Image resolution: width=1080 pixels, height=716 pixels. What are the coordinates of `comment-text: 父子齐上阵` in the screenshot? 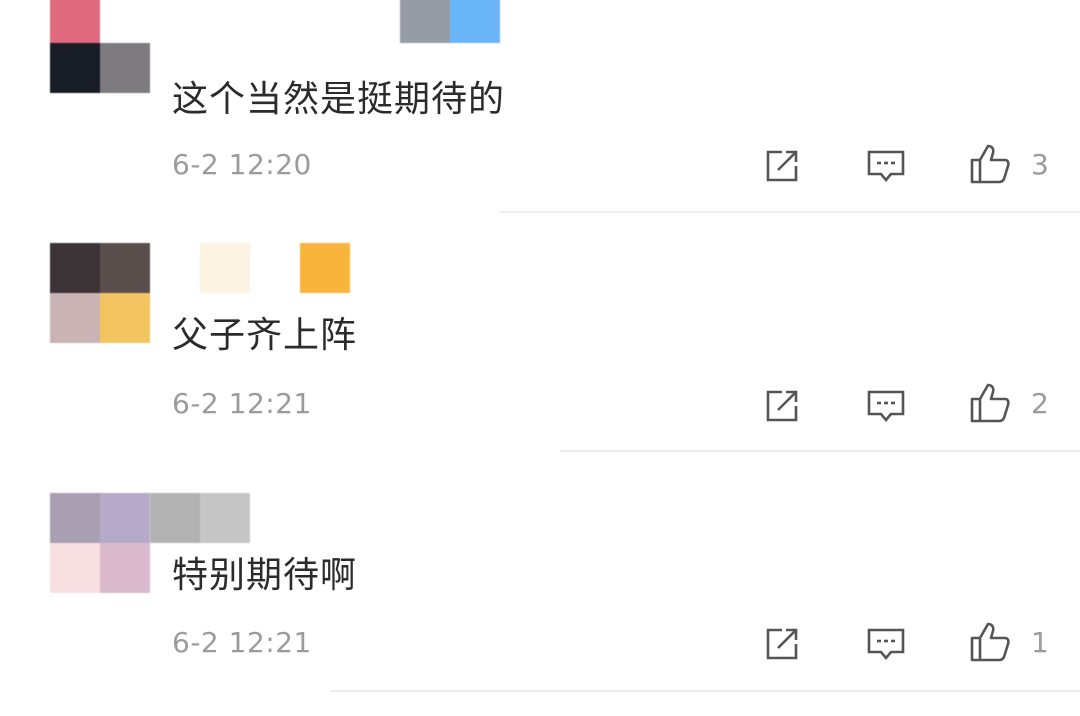 It's located at (265, 335).